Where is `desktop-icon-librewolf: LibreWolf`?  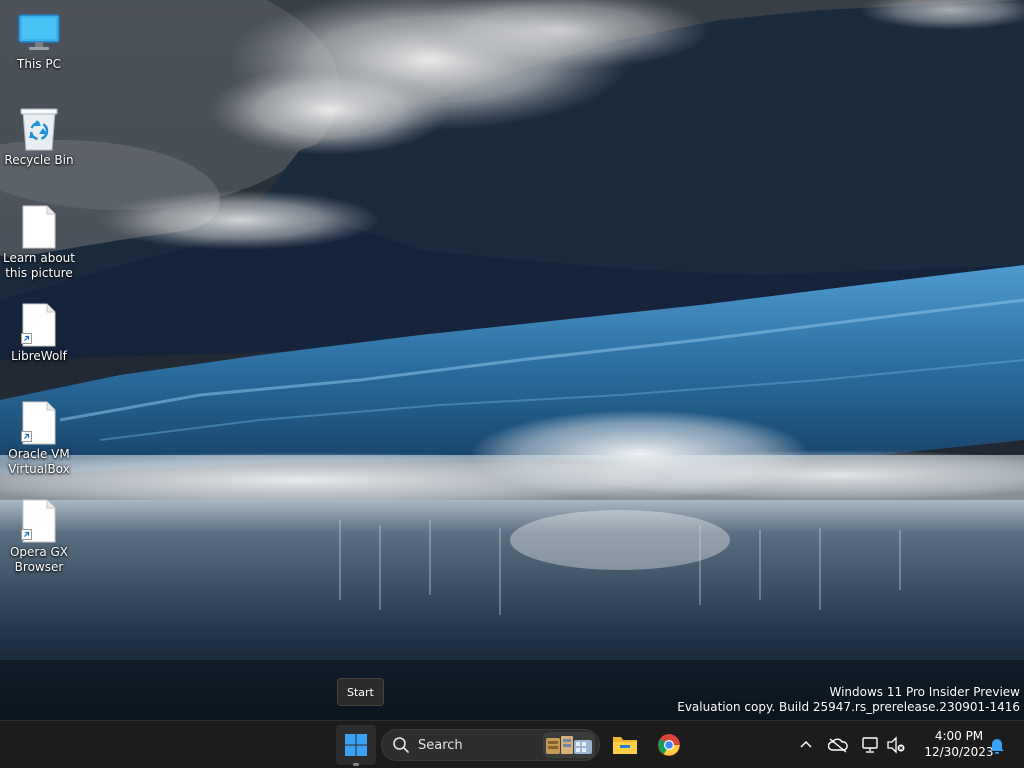
desktop-icon-librewolf: LibreWolf is located at coordinates (39, 333).